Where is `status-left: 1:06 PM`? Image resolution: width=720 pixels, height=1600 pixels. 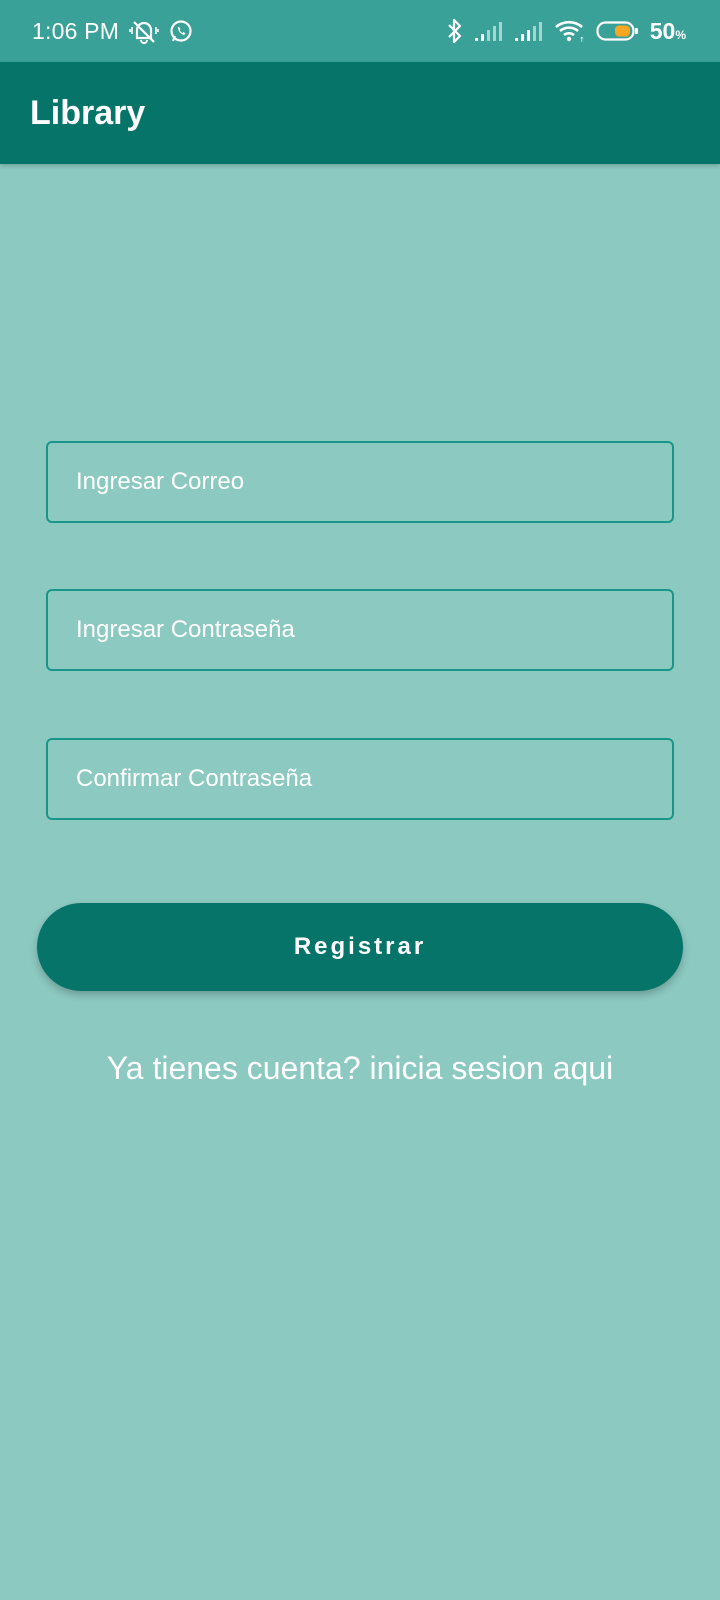
status-left: 1:06 PM is located at coordinates (112, 31).